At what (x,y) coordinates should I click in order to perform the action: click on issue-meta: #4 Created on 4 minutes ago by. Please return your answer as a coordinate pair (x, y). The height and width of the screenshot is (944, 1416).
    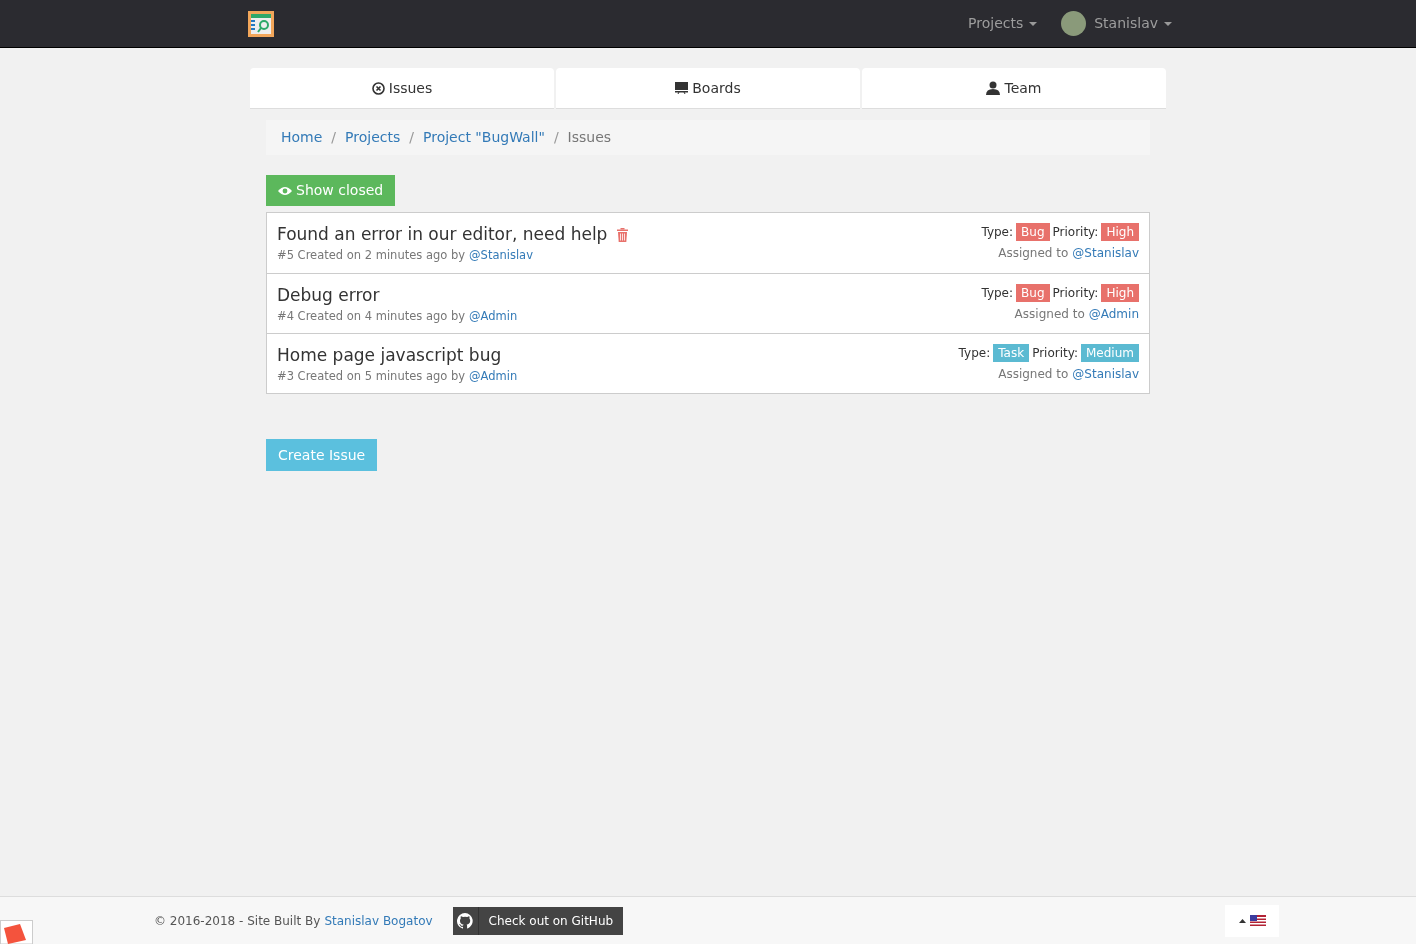
    Looking at the image, I should click on (371, 316).